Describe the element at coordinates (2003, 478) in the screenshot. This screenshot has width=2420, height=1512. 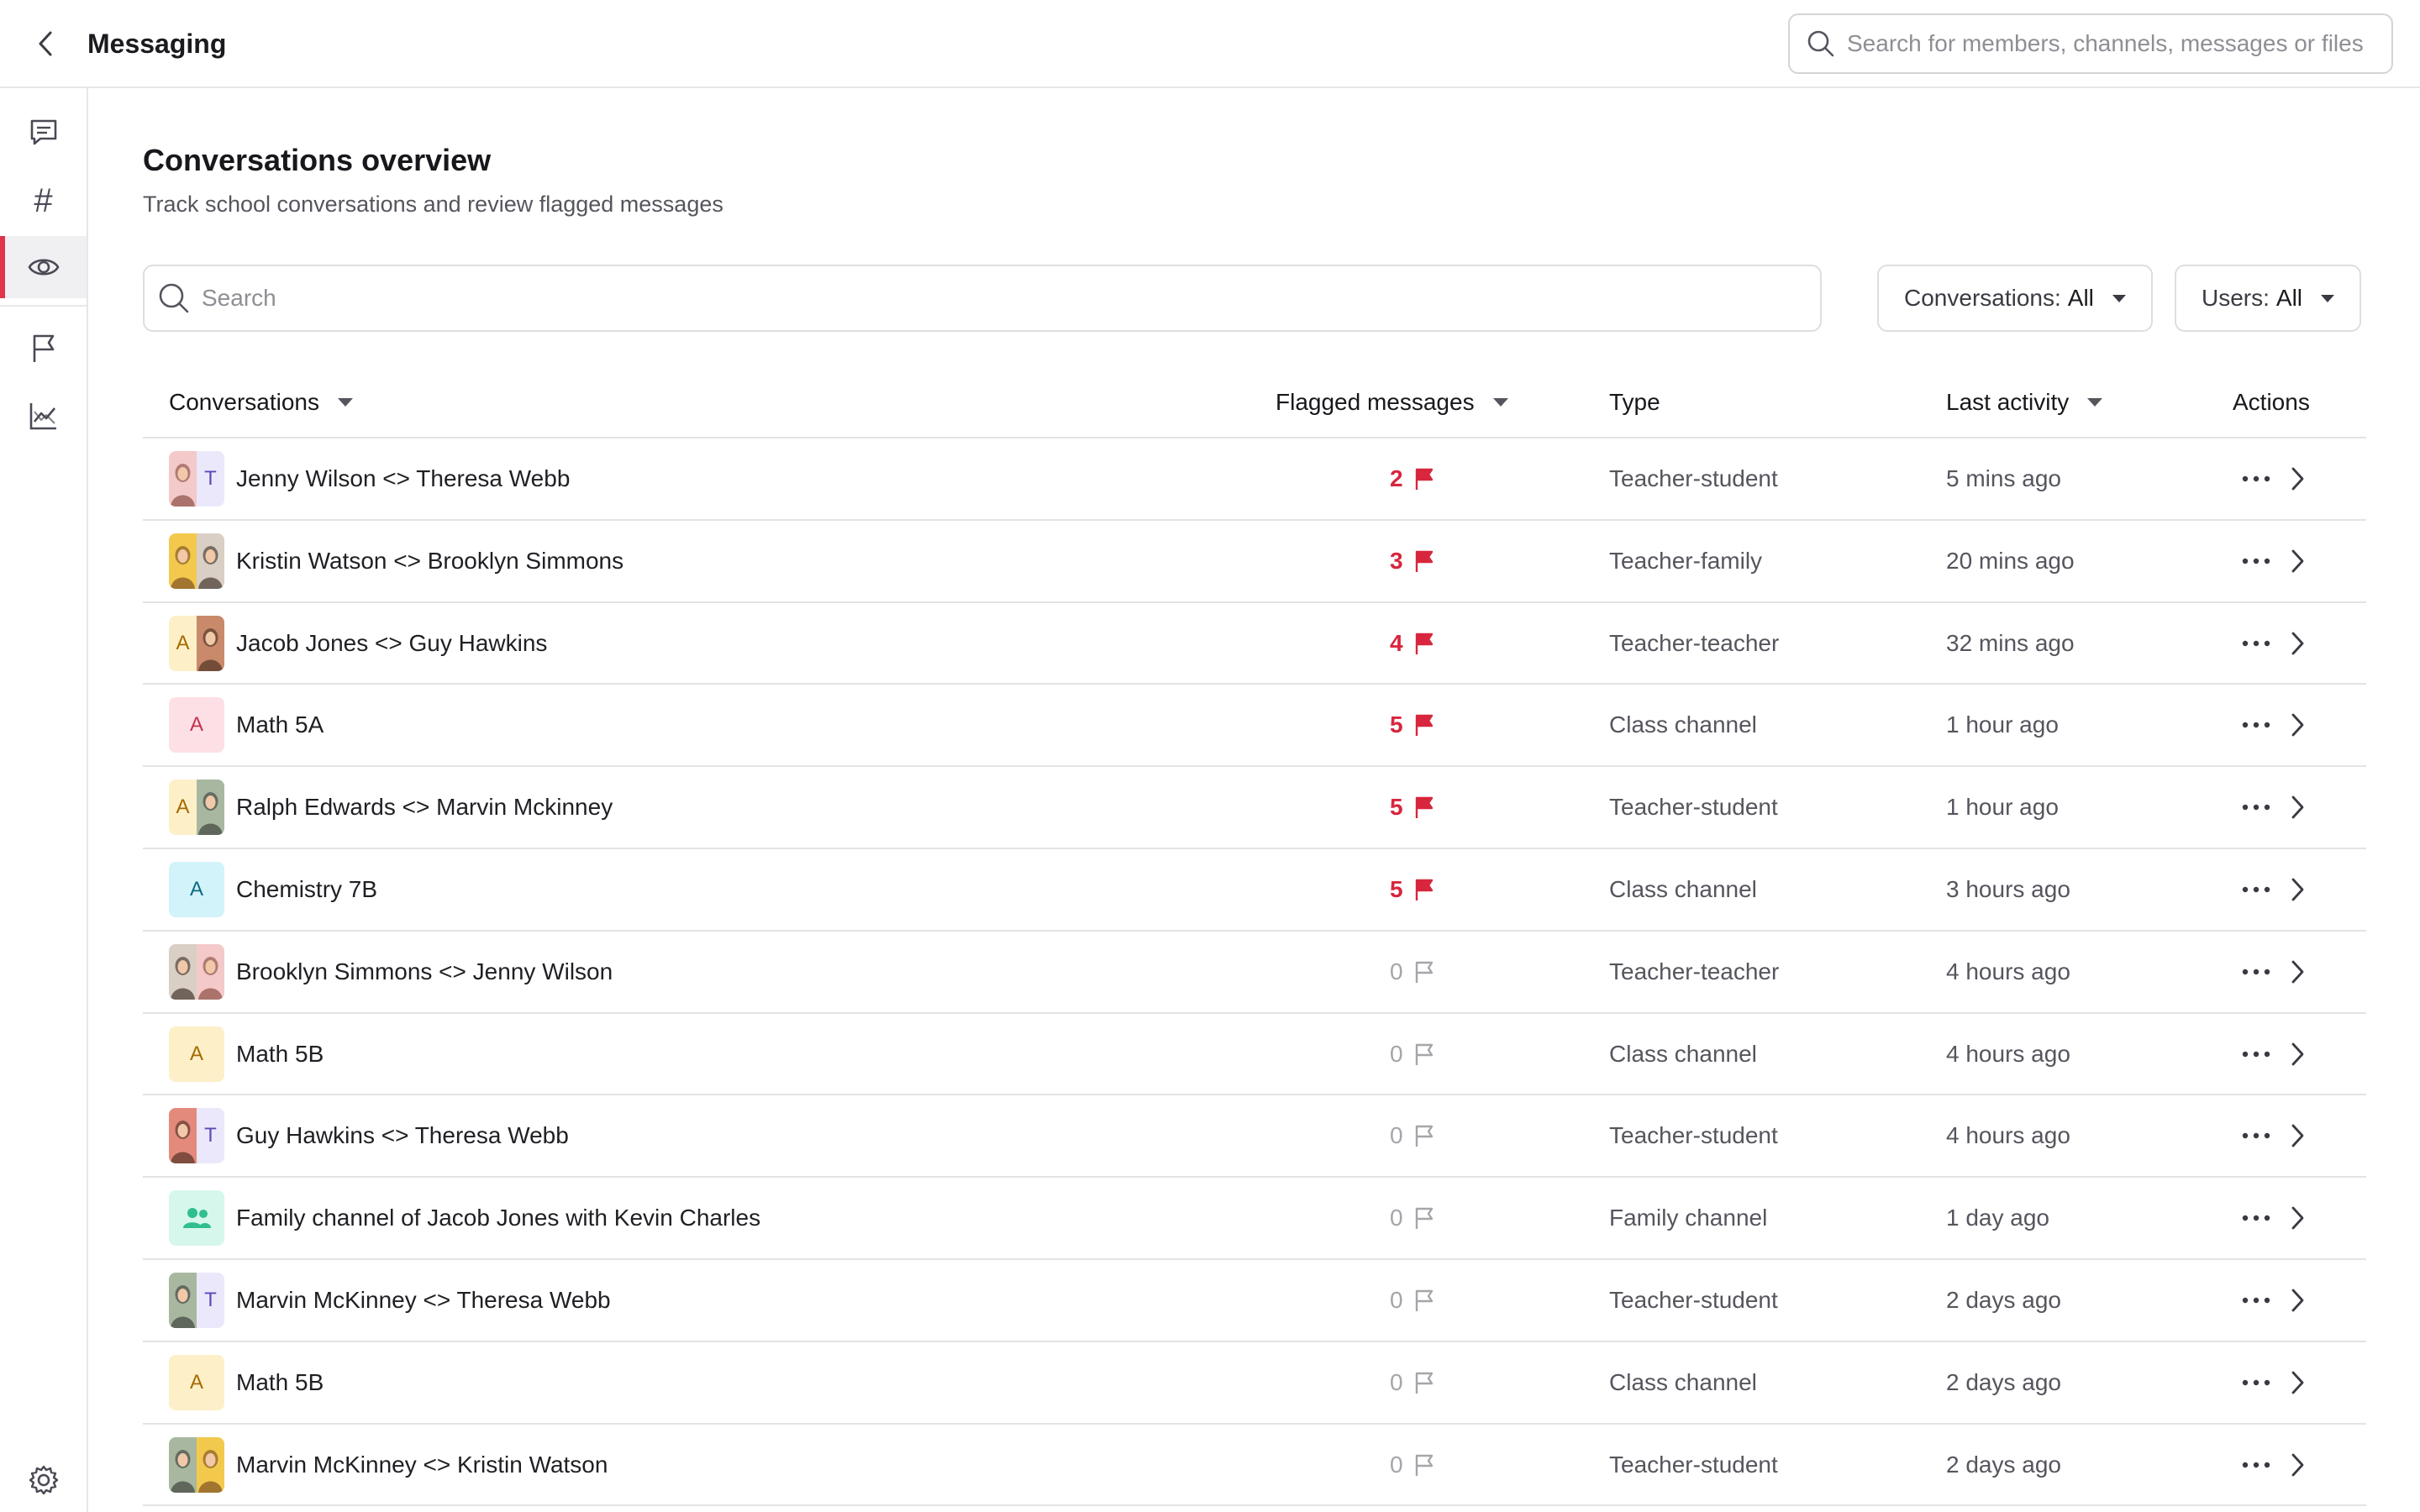
I see `last-activity: 5 mins ago` at that location.